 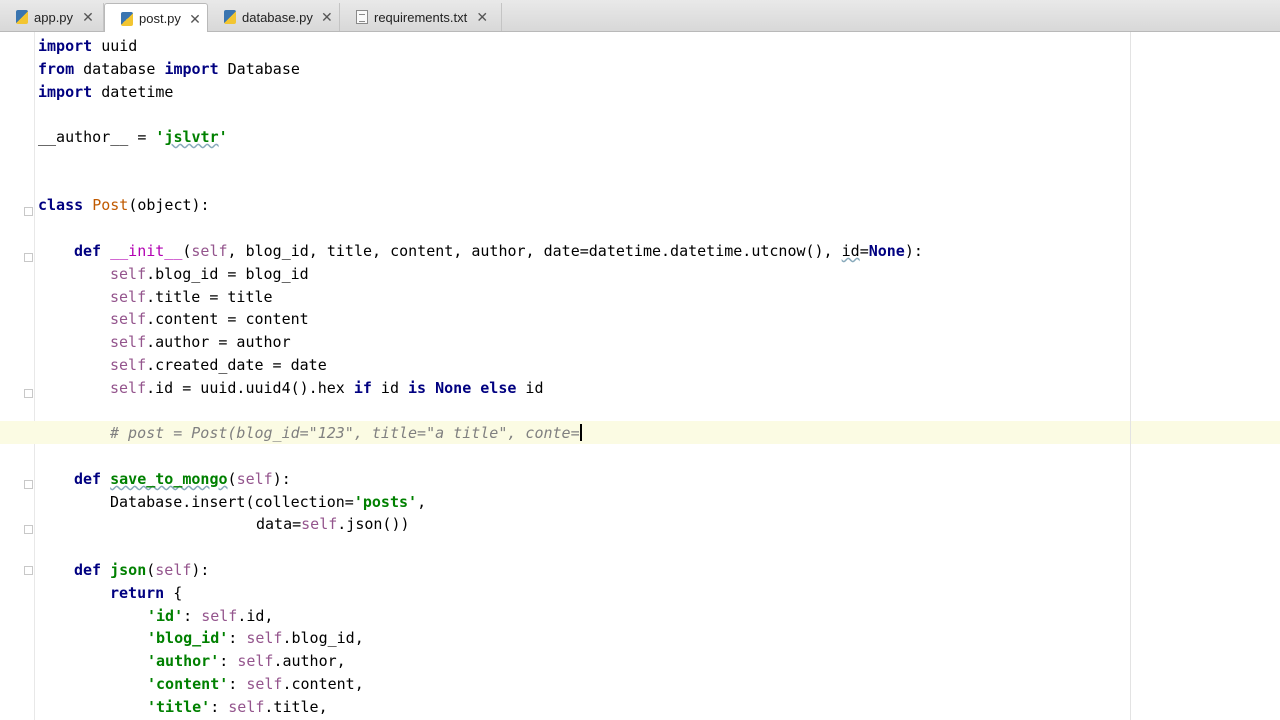 What do you see at coordinates (1130, 376) in the screenshot?
I see `right-margin-guide` at bounding box center [1130, 376].